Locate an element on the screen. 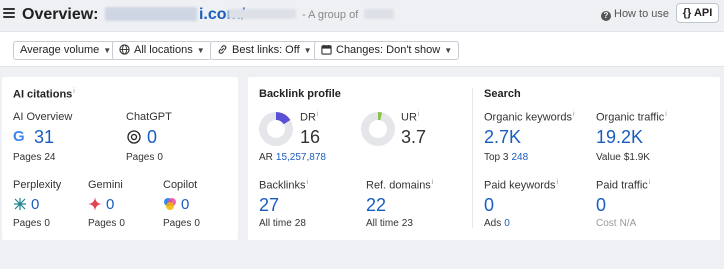 The image size is (724, 269). perplexity-icon is located at coordinates (20, 204).